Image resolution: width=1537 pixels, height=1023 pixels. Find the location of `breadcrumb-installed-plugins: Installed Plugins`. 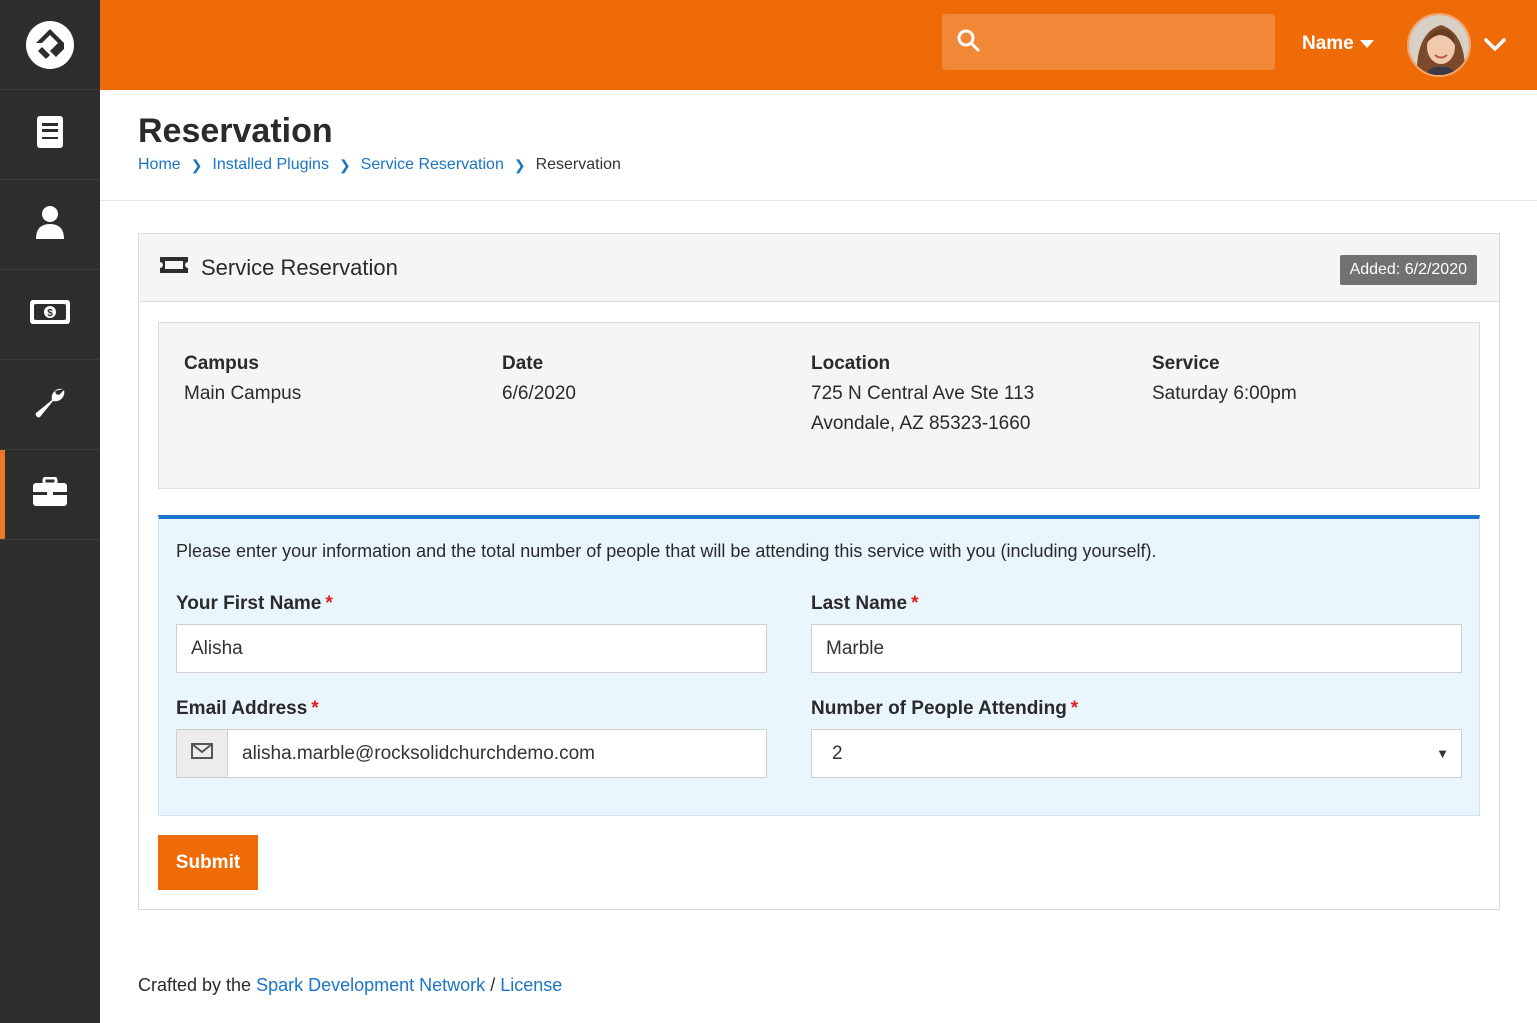

breadcrumb-installed-plugins: Installed Plugins is located at coordinates (270, 165).